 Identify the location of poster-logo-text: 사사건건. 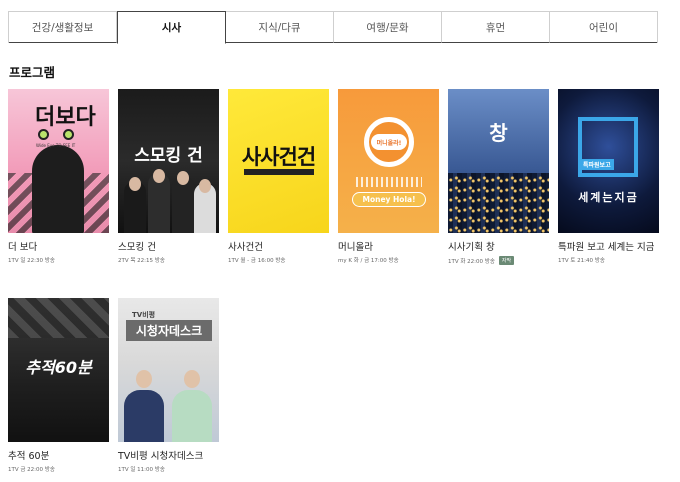
(278, 157).